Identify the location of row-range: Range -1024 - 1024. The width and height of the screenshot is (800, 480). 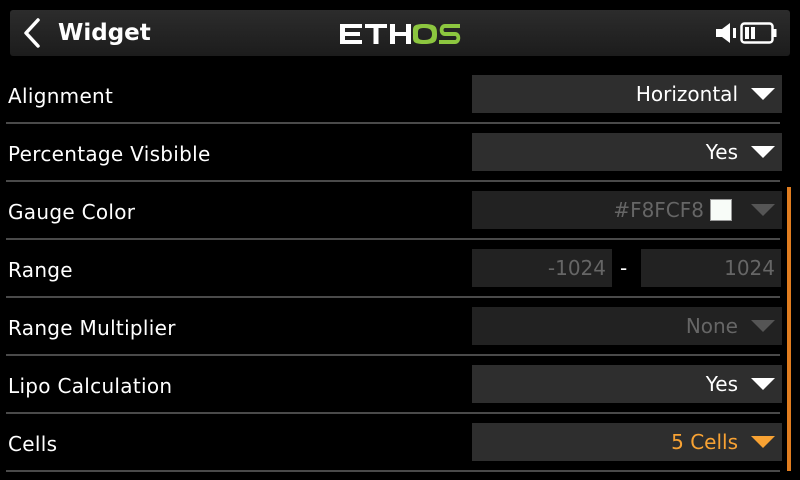
(400, 269).